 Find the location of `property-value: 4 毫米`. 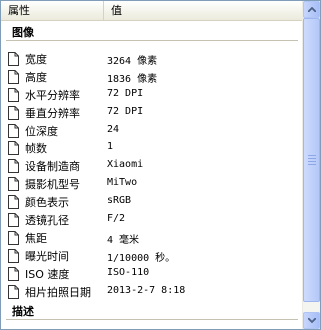

property-value: 4 毫米 is located at coordinates (123, 240).